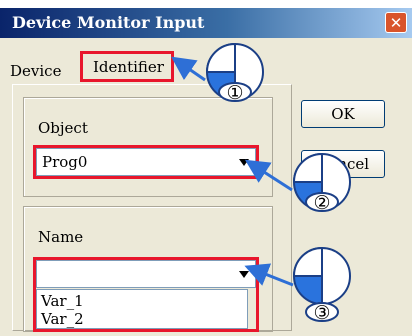 The image size is (412, 336). What do you see at coordinates (321, 285) in the screenshot?
I see `callout-bubble-3: ③` at bounding box center [321, 285].